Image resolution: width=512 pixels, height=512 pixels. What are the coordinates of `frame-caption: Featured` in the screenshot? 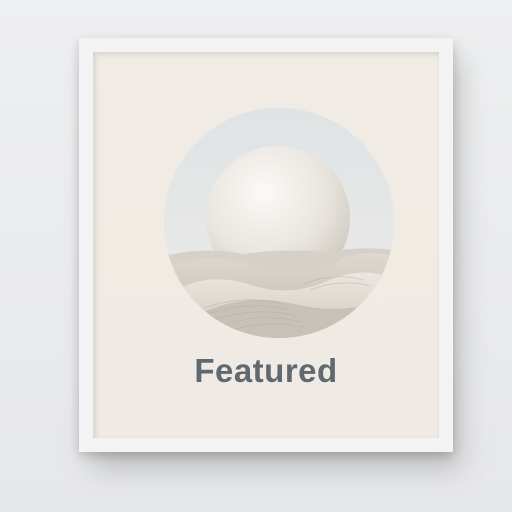 It's located at (266, 370).